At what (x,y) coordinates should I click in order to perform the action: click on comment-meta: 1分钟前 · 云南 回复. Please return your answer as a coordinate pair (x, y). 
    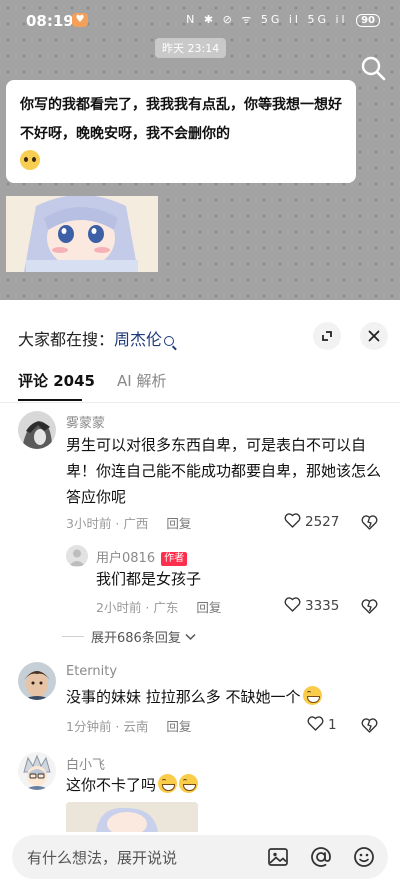
    Looking at the image, I should click on (128, 725).